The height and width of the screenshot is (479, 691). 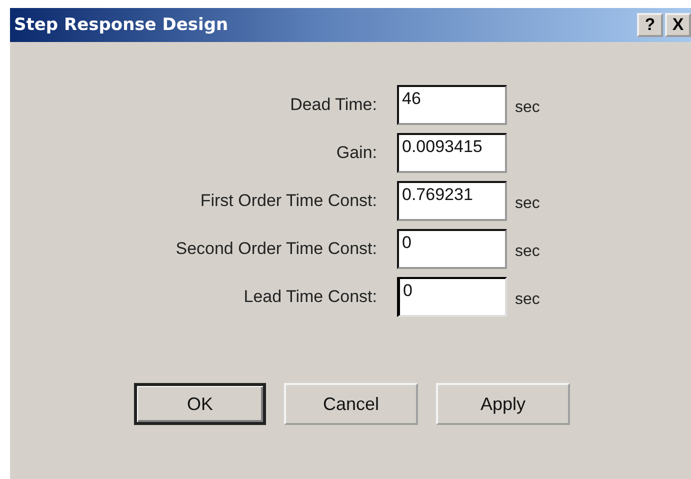 I want to click on close-button: X, so click(x=678, y=25).